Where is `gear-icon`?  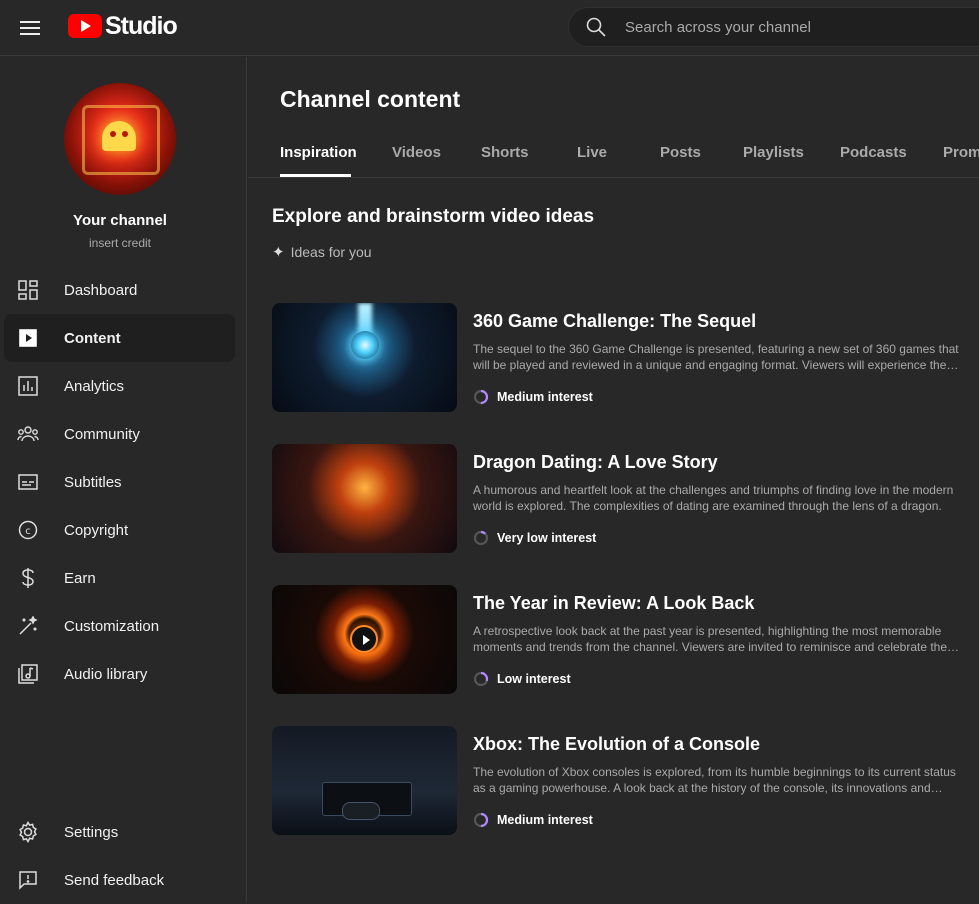
gear-icon is located at coordinates (28, 832).